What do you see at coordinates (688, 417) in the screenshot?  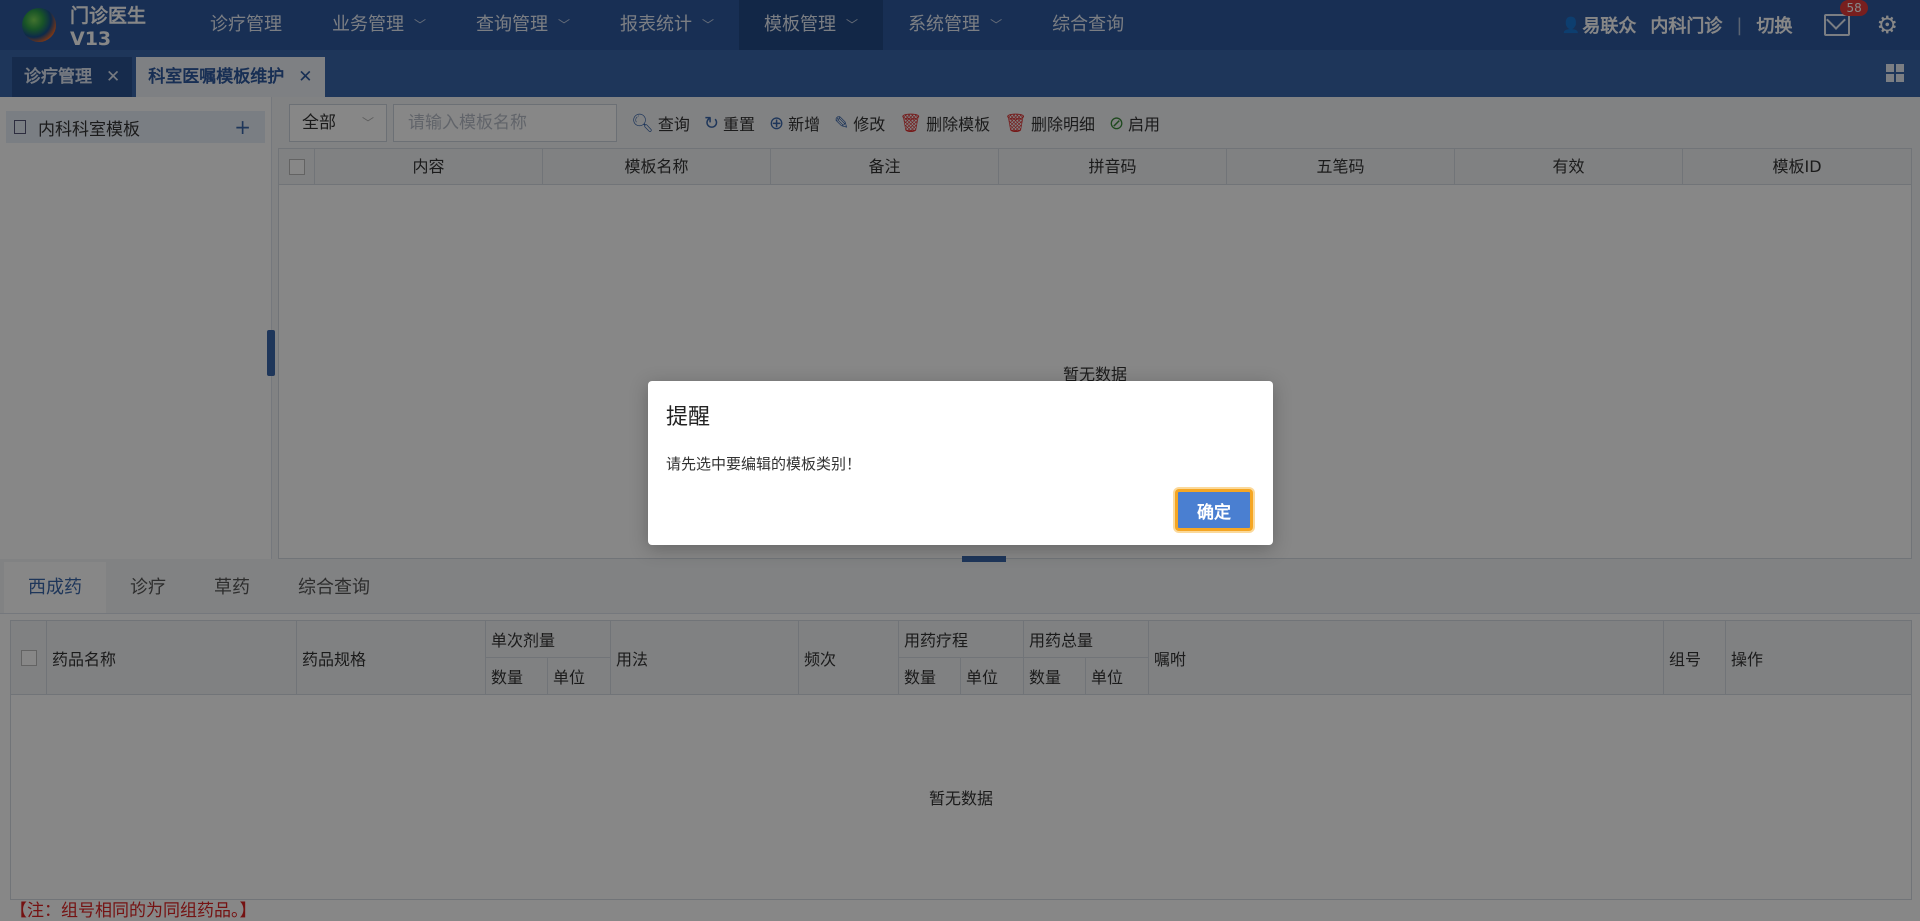 I see `dialog-title: 提醒` at bounding box center [688, 417].